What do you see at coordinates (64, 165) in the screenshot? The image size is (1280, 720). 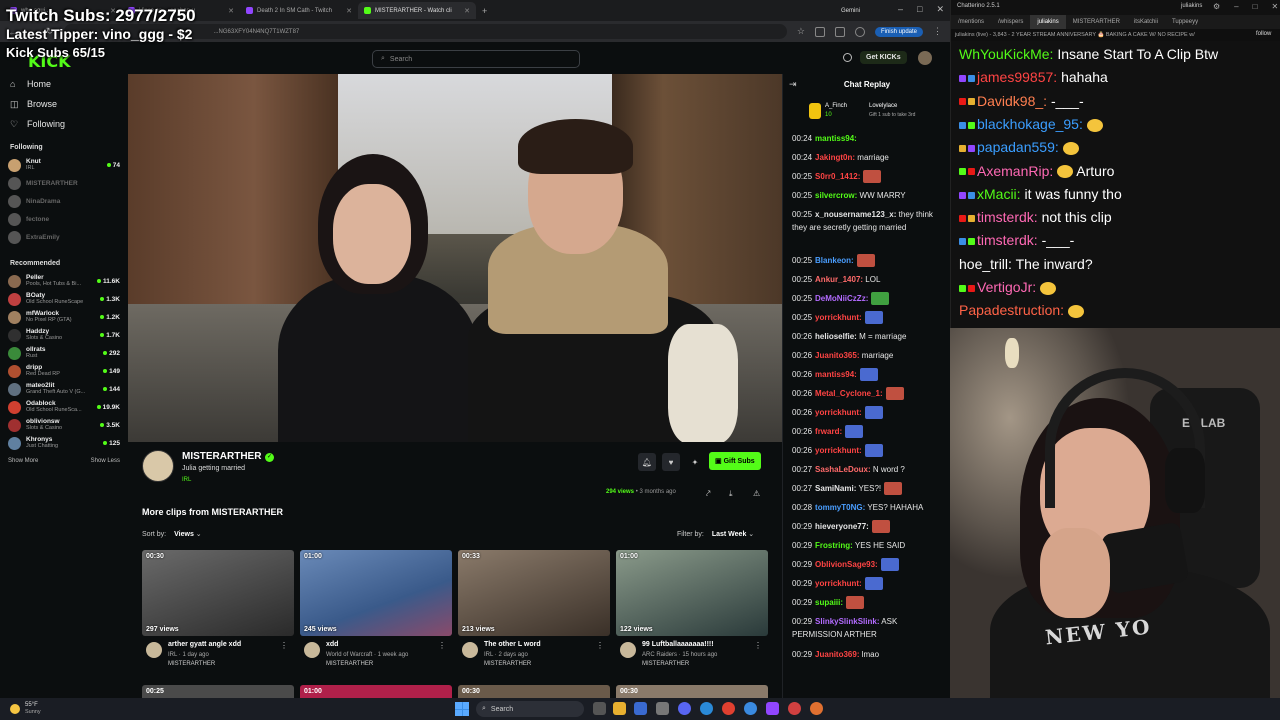 I see `channel-item: Knut IRL 74` at bounding box center [64, 165].